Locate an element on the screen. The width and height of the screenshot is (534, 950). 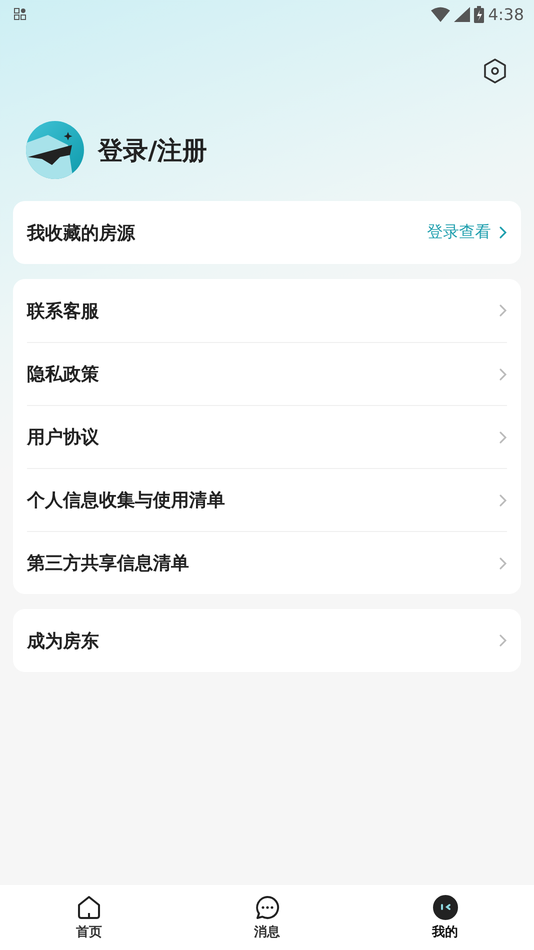
menu-item: 第三方共享信息清单 is located at coordinates (108, 563).